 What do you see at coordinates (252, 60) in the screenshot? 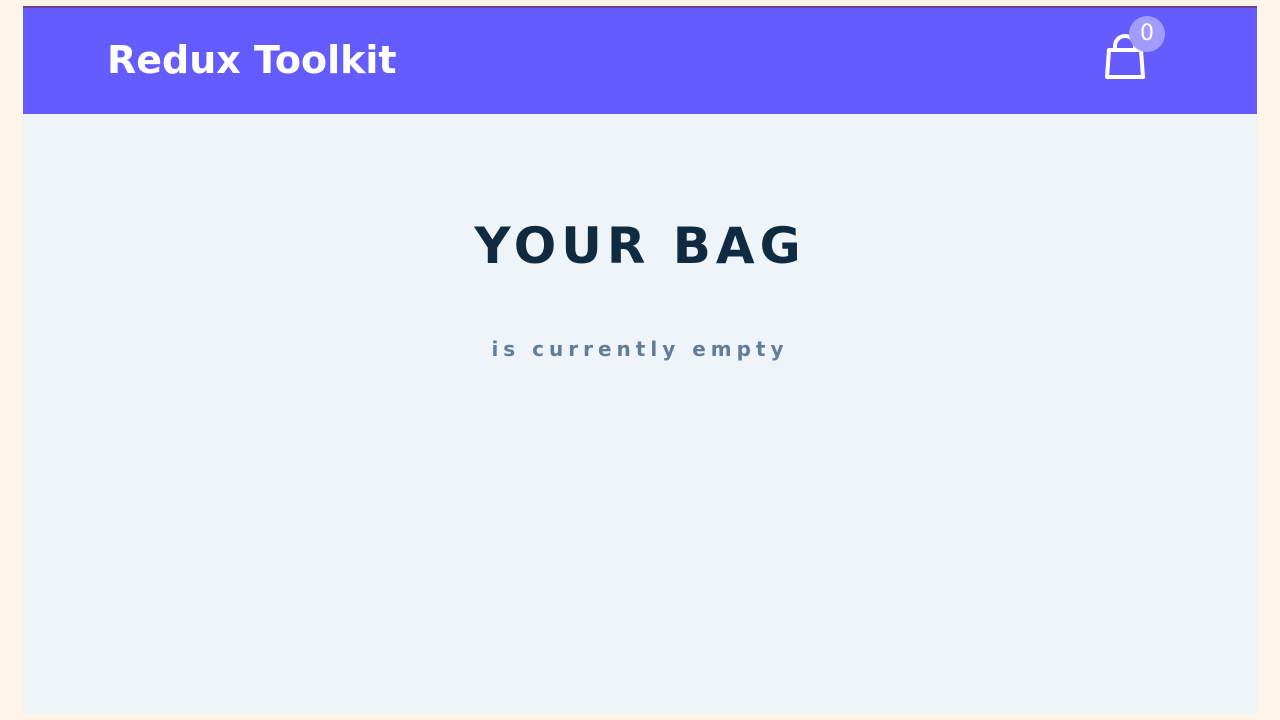
I see `brand-title: Redux Toolkit` at bounding box center [252, 60].